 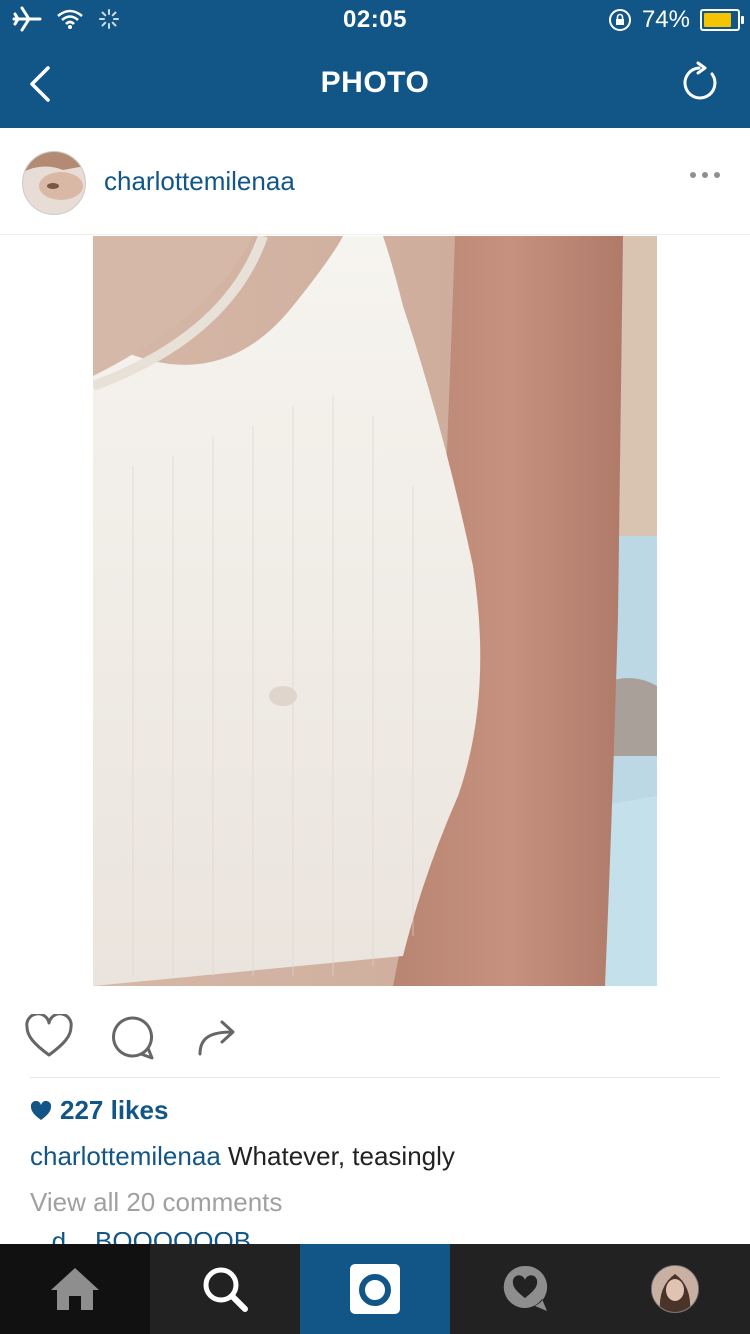 I want to click on status-right: 74%, so click(x=676, y=20).